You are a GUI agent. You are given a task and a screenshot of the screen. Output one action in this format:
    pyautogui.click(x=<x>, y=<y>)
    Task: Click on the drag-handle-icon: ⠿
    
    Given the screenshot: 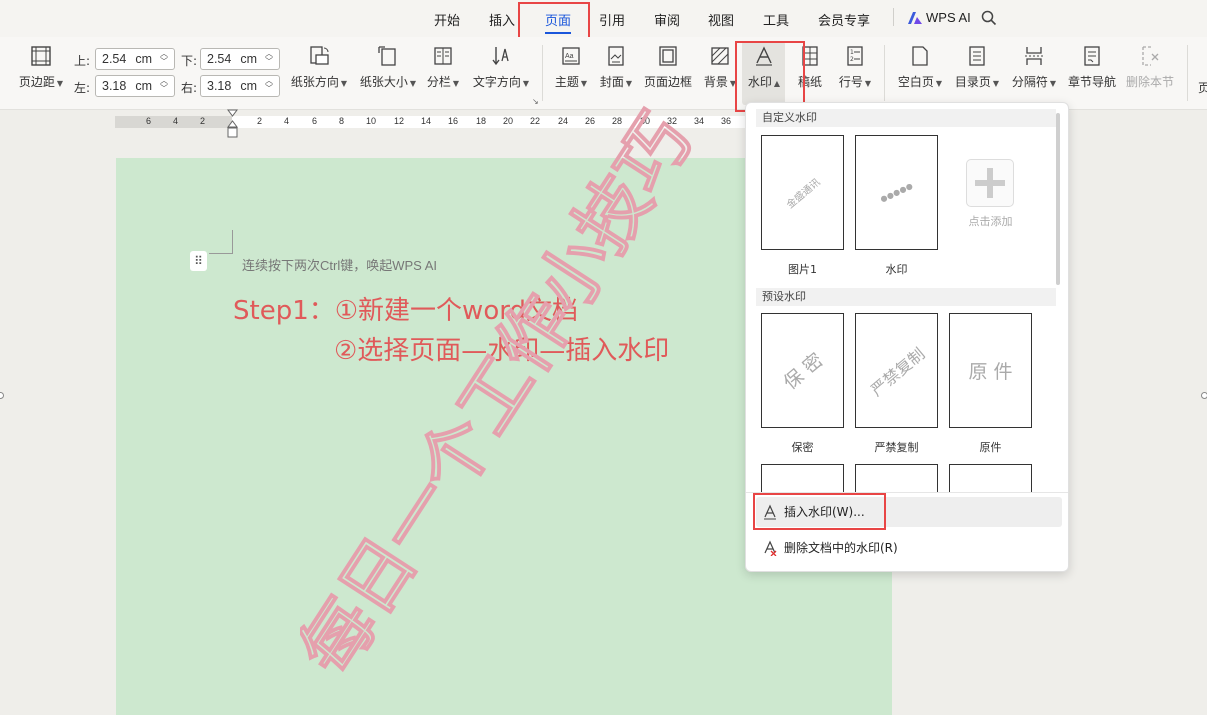 What is the action you would take?
    pyautogui.click(x=198, y=261)
    